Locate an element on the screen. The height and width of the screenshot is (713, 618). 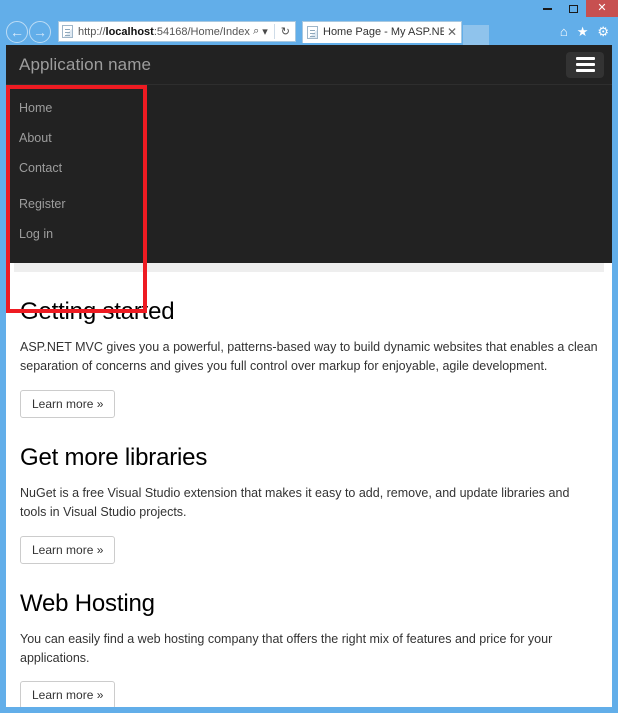
section-heading: Get more libraries is located at coordinates (114, 457).